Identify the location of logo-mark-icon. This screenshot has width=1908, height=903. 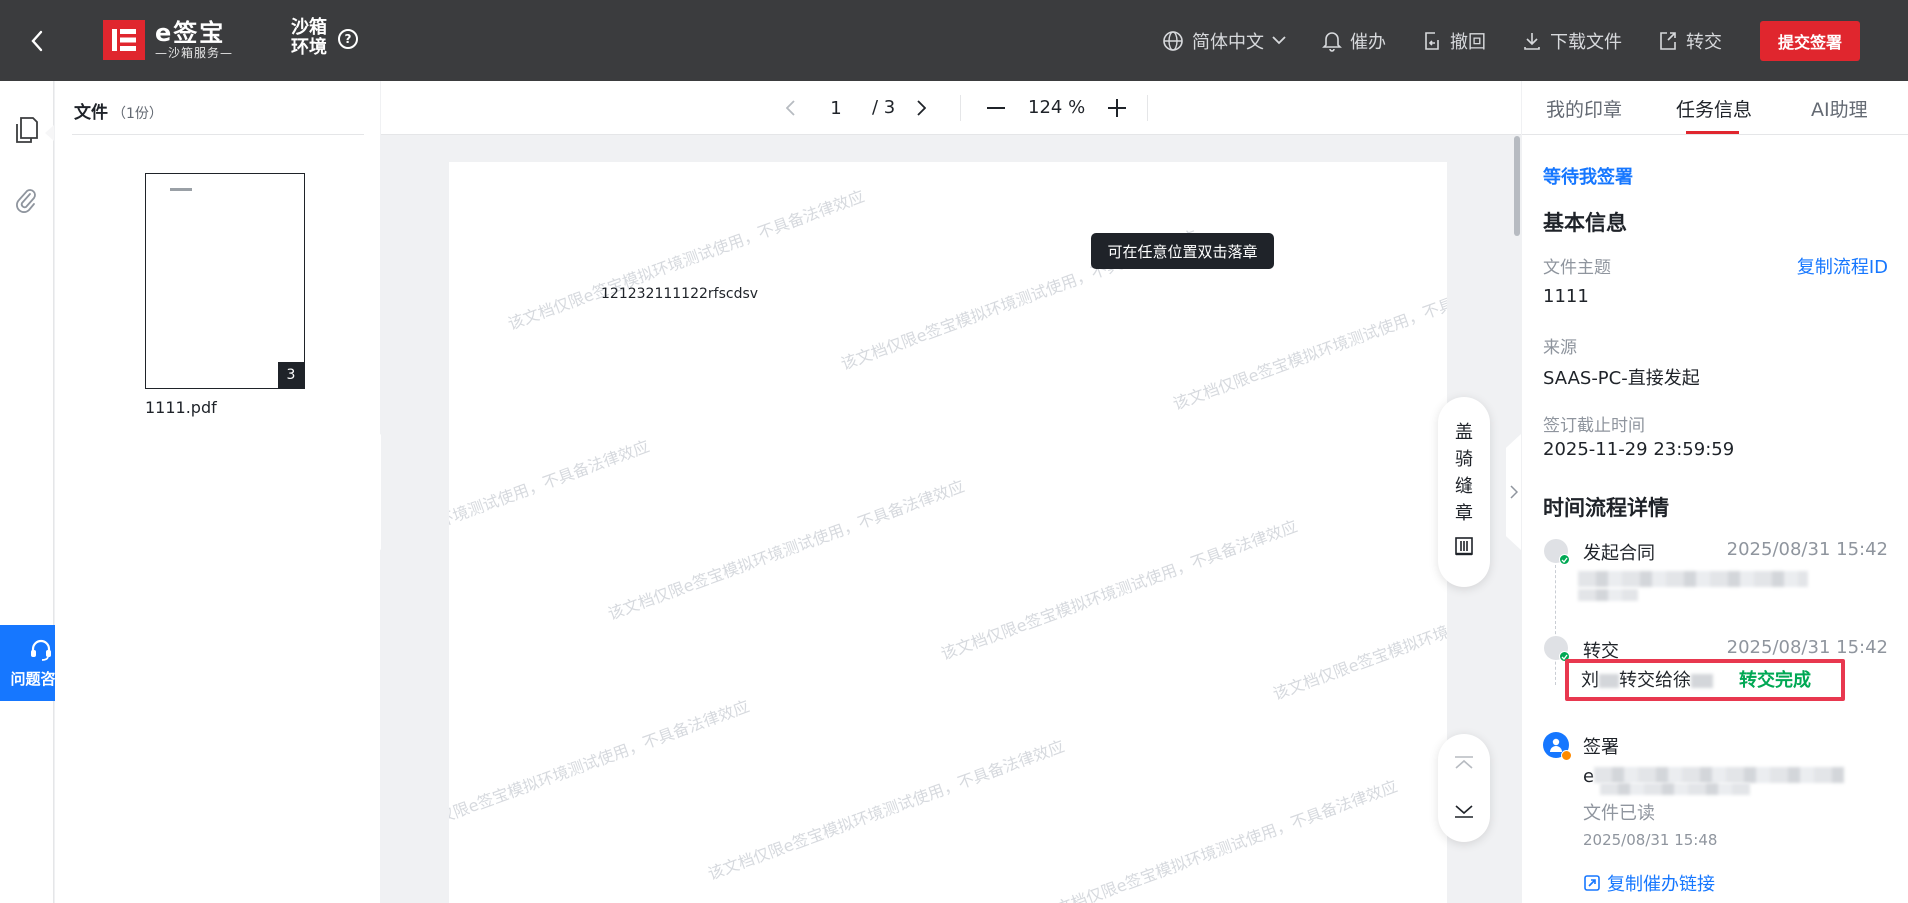
(124, 40).